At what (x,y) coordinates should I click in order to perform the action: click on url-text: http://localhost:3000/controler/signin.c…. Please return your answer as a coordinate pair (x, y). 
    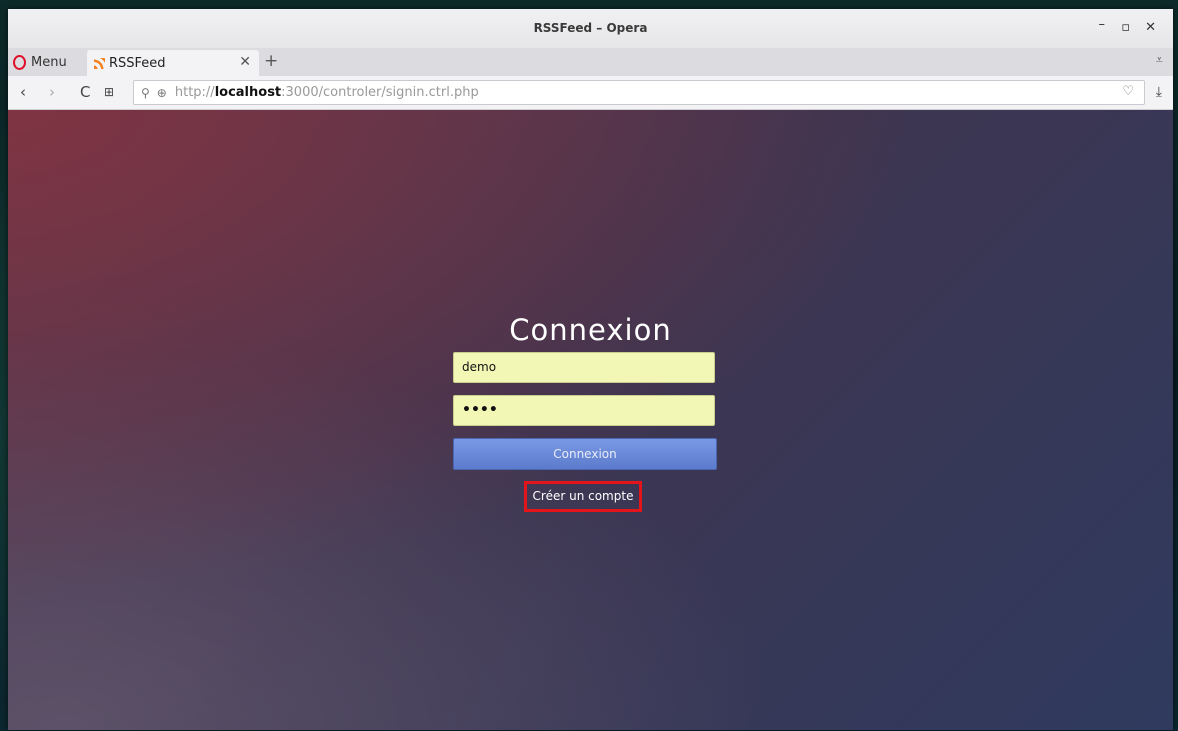
    Looking at the image, I should click on (327, 92).